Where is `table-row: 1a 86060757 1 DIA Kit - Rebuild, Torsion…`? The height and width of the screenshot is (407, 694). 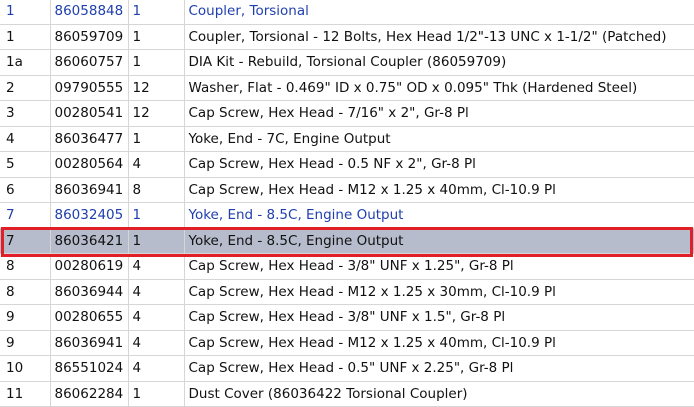 table-row: 1a 86060757 1 DIA Kit - Rebuild, Torsion… is located at coordinates (347, 62).